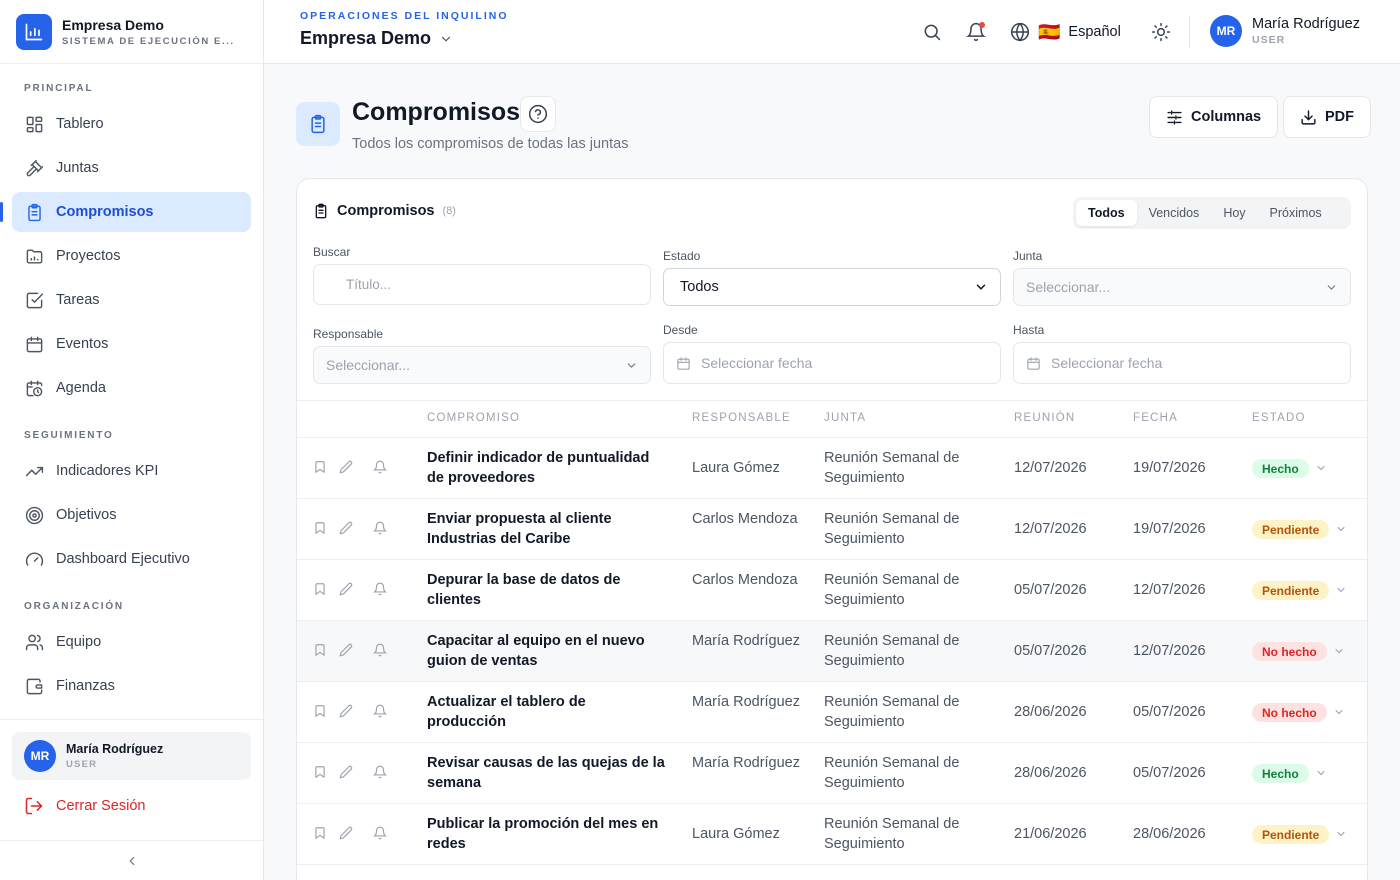 This screenshot has width=1400, height=880. I want to click on users-icon, so click(34, 642).